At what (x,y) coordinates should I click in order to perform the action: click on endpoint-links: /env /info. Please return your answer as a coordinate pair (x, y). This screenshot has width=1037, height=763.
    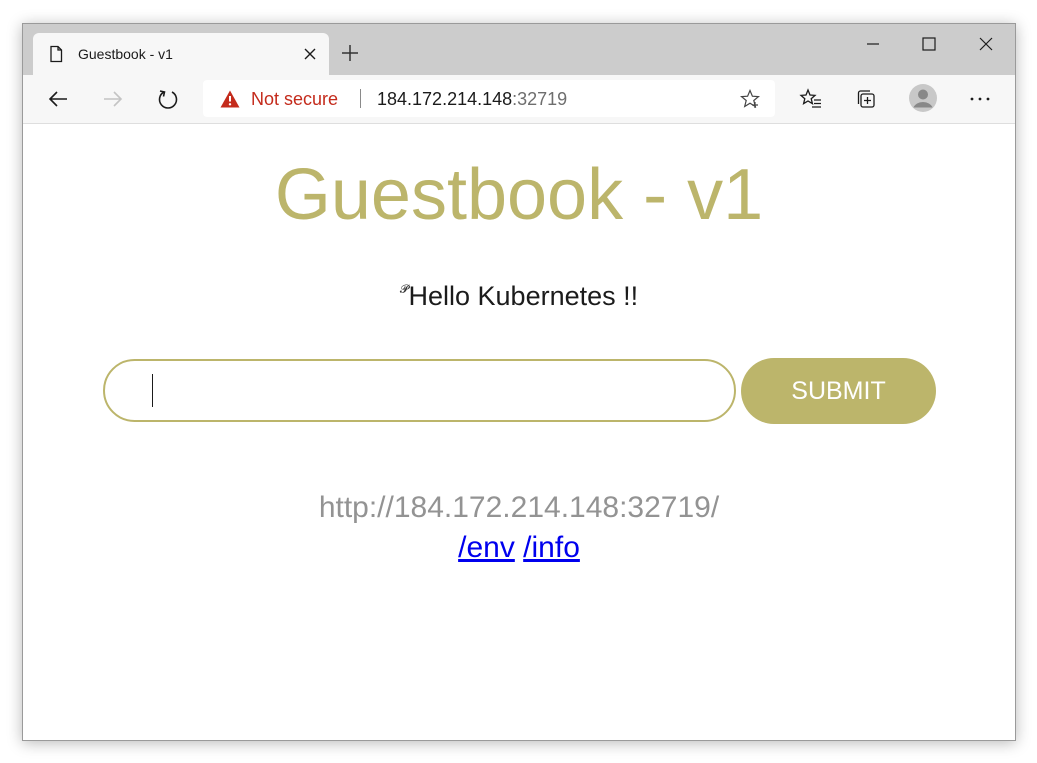
    Looking at the image, I should click on (519, 548).